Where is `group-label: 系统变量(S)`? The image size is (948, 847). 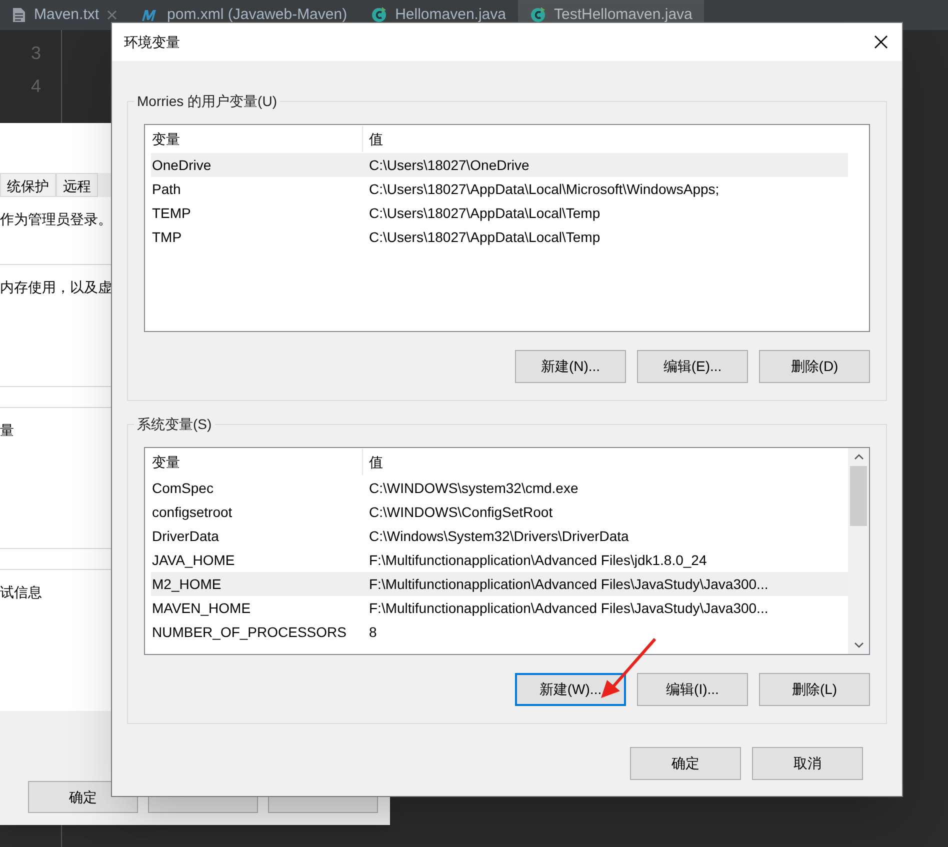
group-label: 系统变量(S) is located at coordinates (174, 424).